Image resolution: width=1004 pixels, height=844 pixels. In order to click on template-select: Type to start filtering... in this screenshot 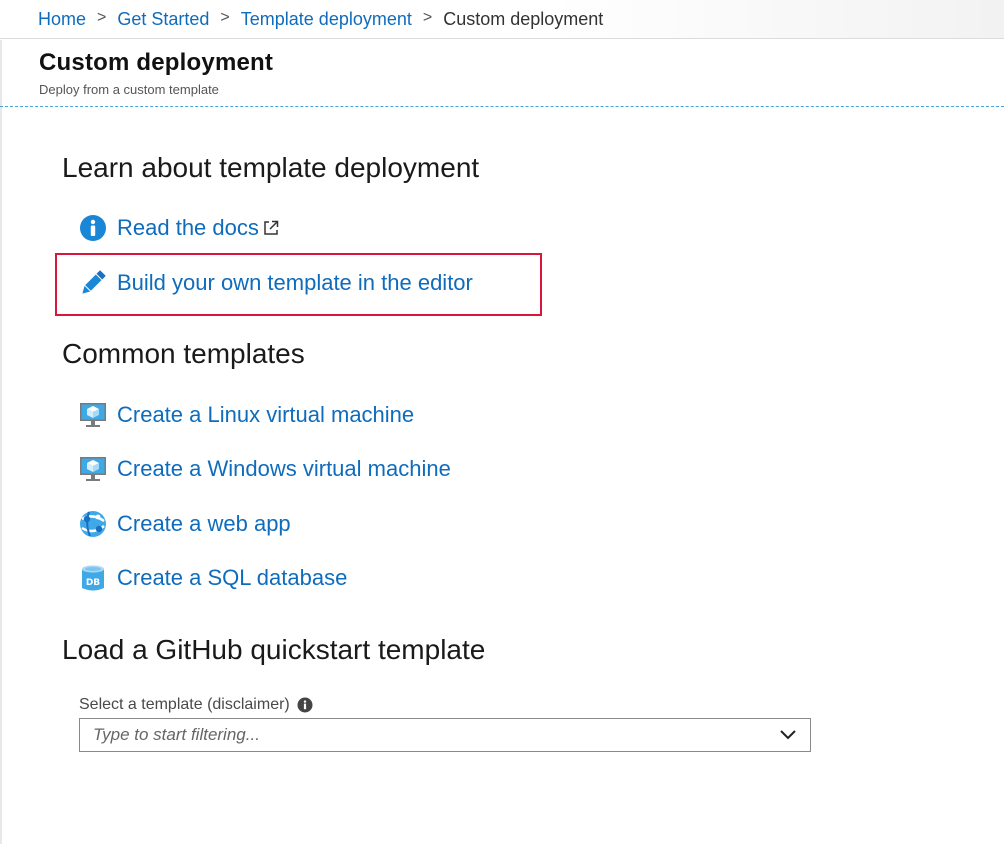, I will do `click(445, 735)`.